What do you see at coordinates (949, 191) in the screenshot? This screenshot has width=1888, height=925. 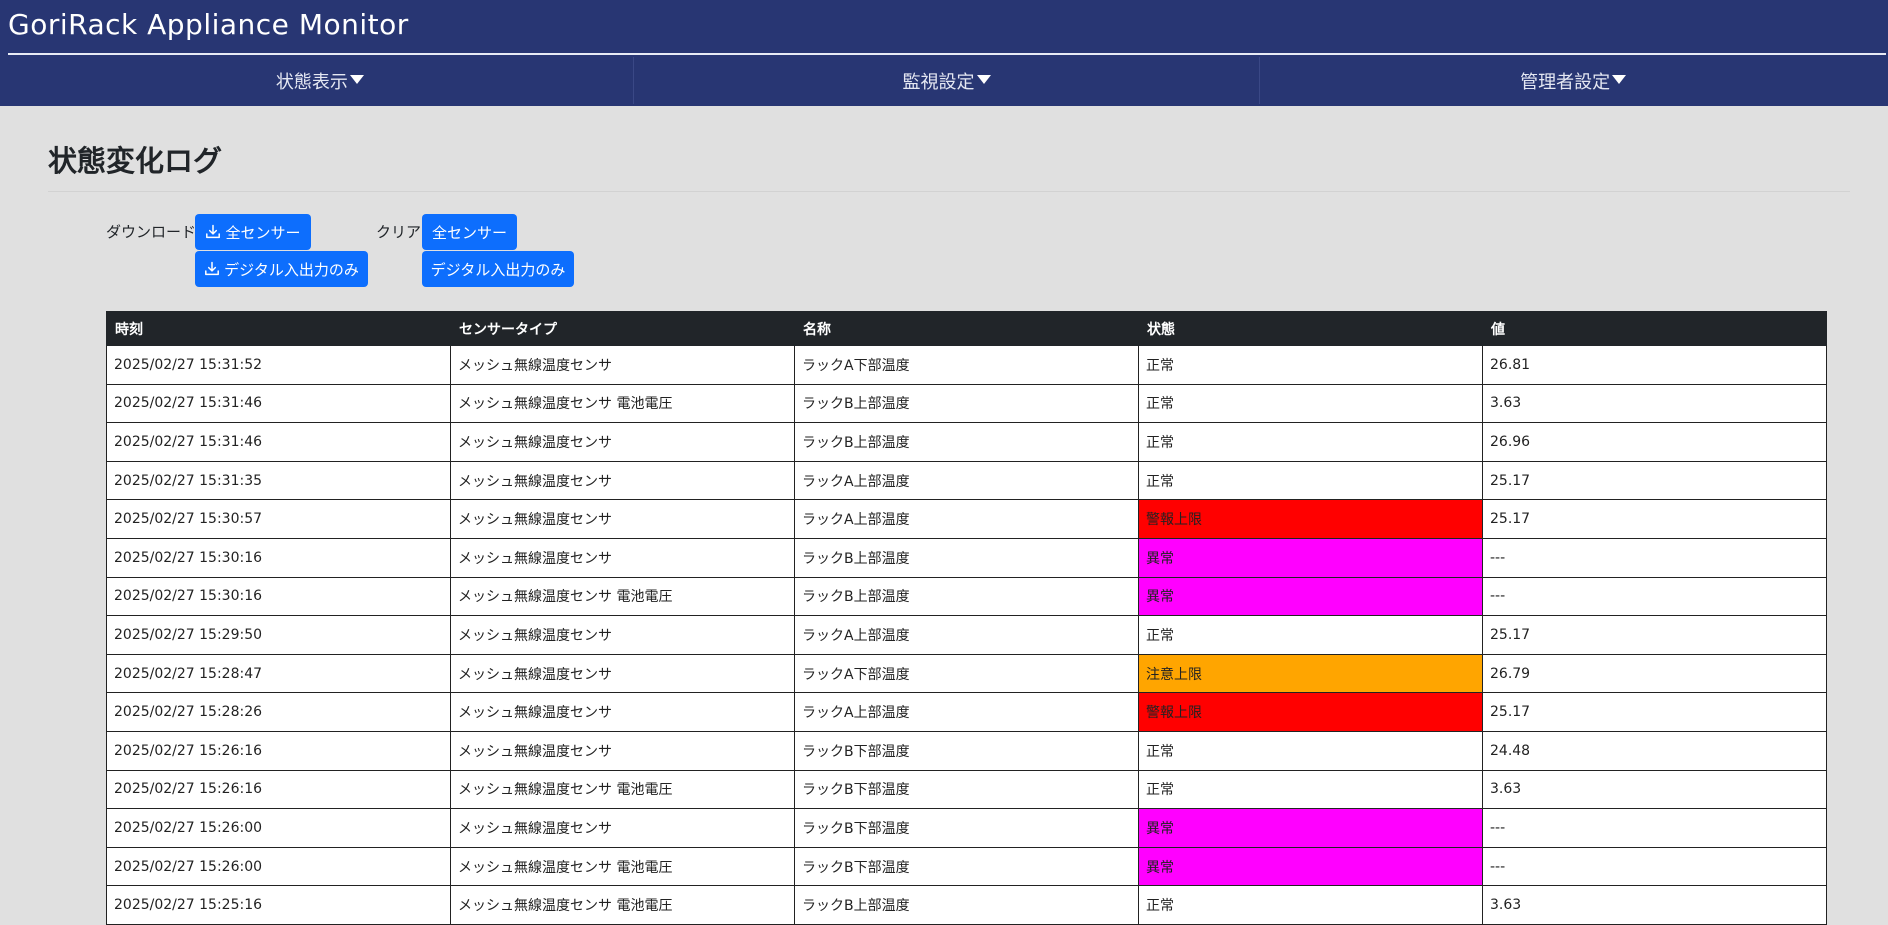 I see `title-divider` at bounding box center [949, 191].